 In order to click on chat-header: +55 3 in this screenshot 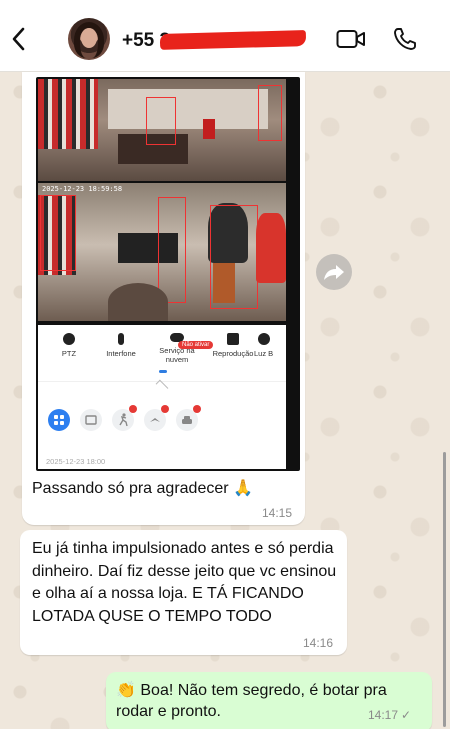, I will do `click(225, 36)`.